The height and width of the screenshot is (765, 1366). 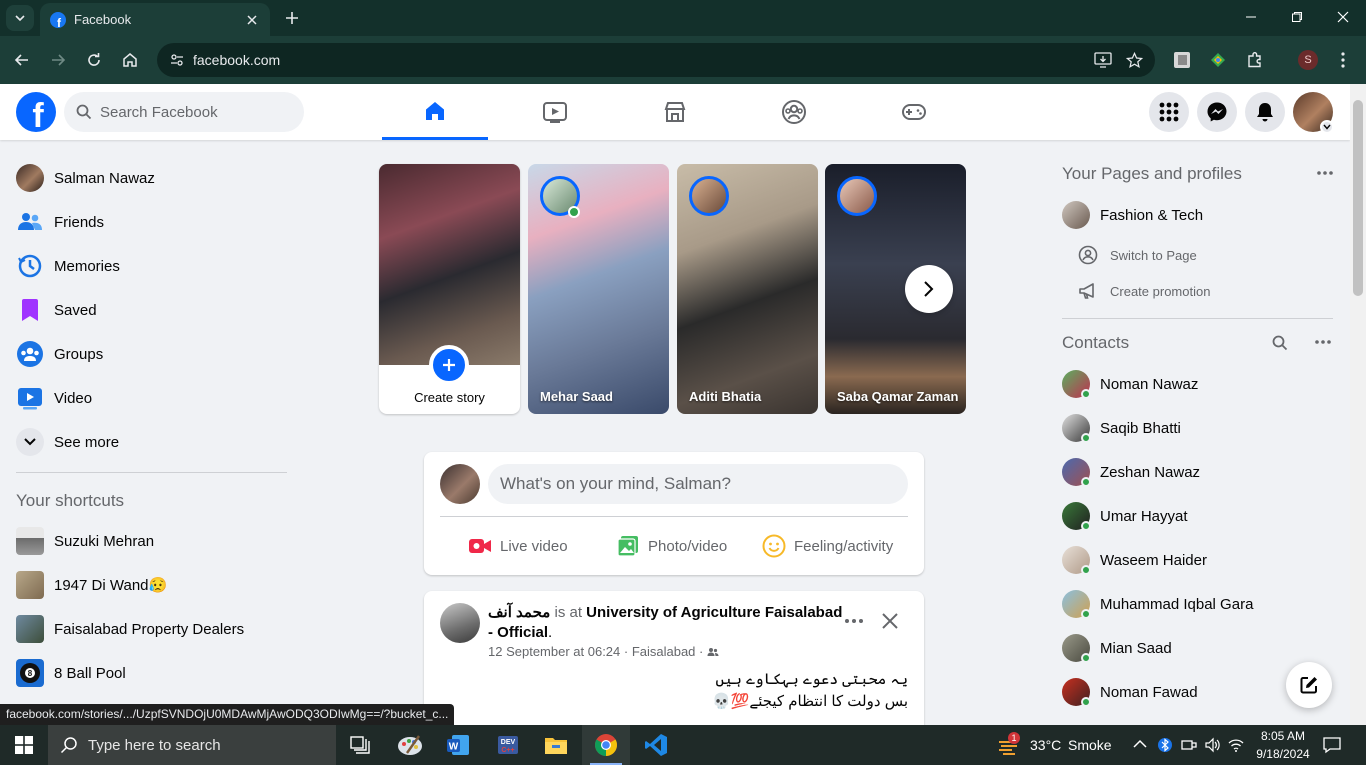 What do you see at coordinates (1251, 17) in the screenshot?
I see `minimize-button` at bounding box center [1251, 17].